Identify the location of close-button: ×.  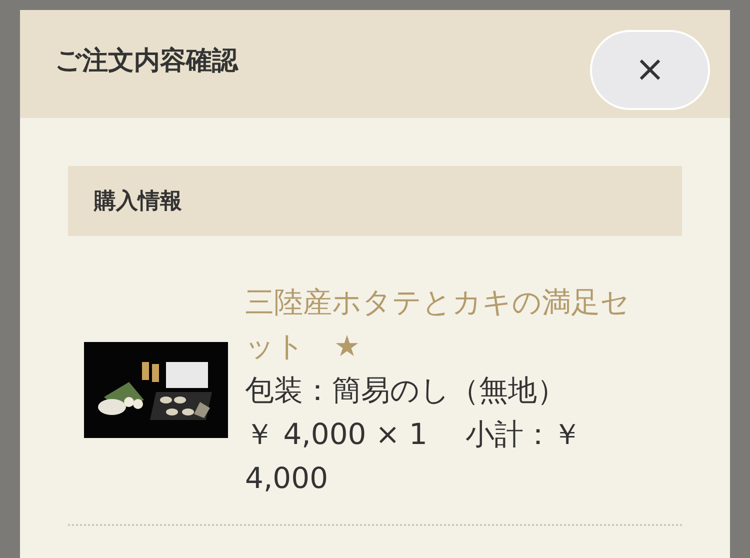
(650, 70).